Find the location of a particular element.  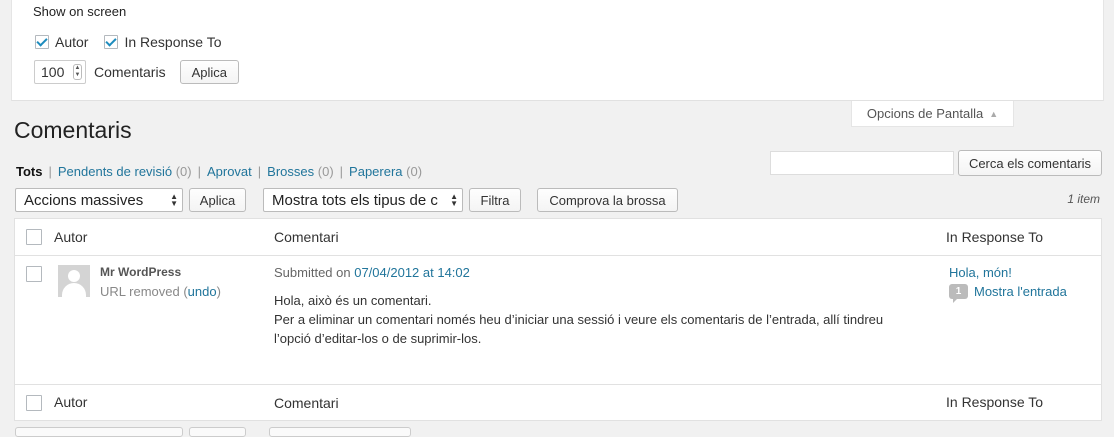

author-column-checkbox is located at coordinates (42, 42).